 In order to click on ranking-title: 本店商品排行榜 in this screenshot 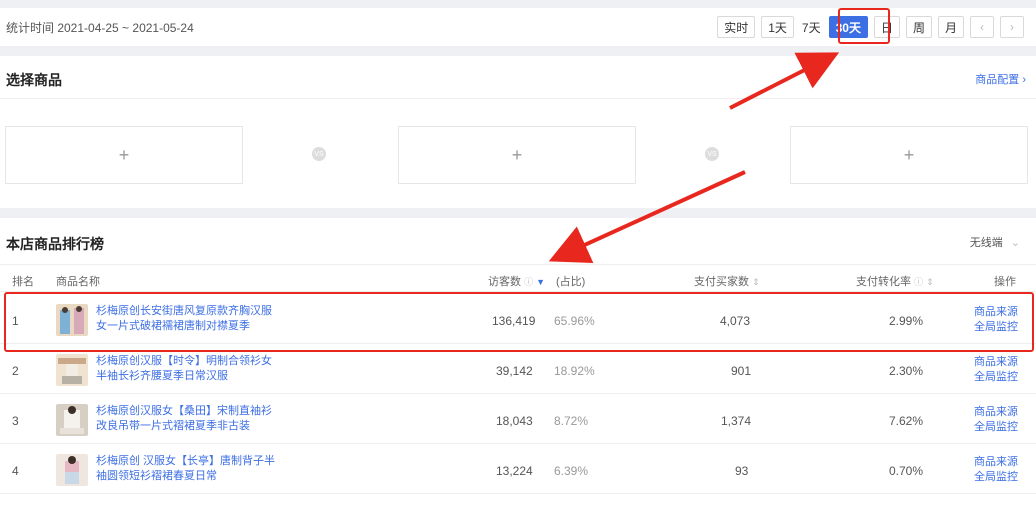, I will do `click(55, 244)`.